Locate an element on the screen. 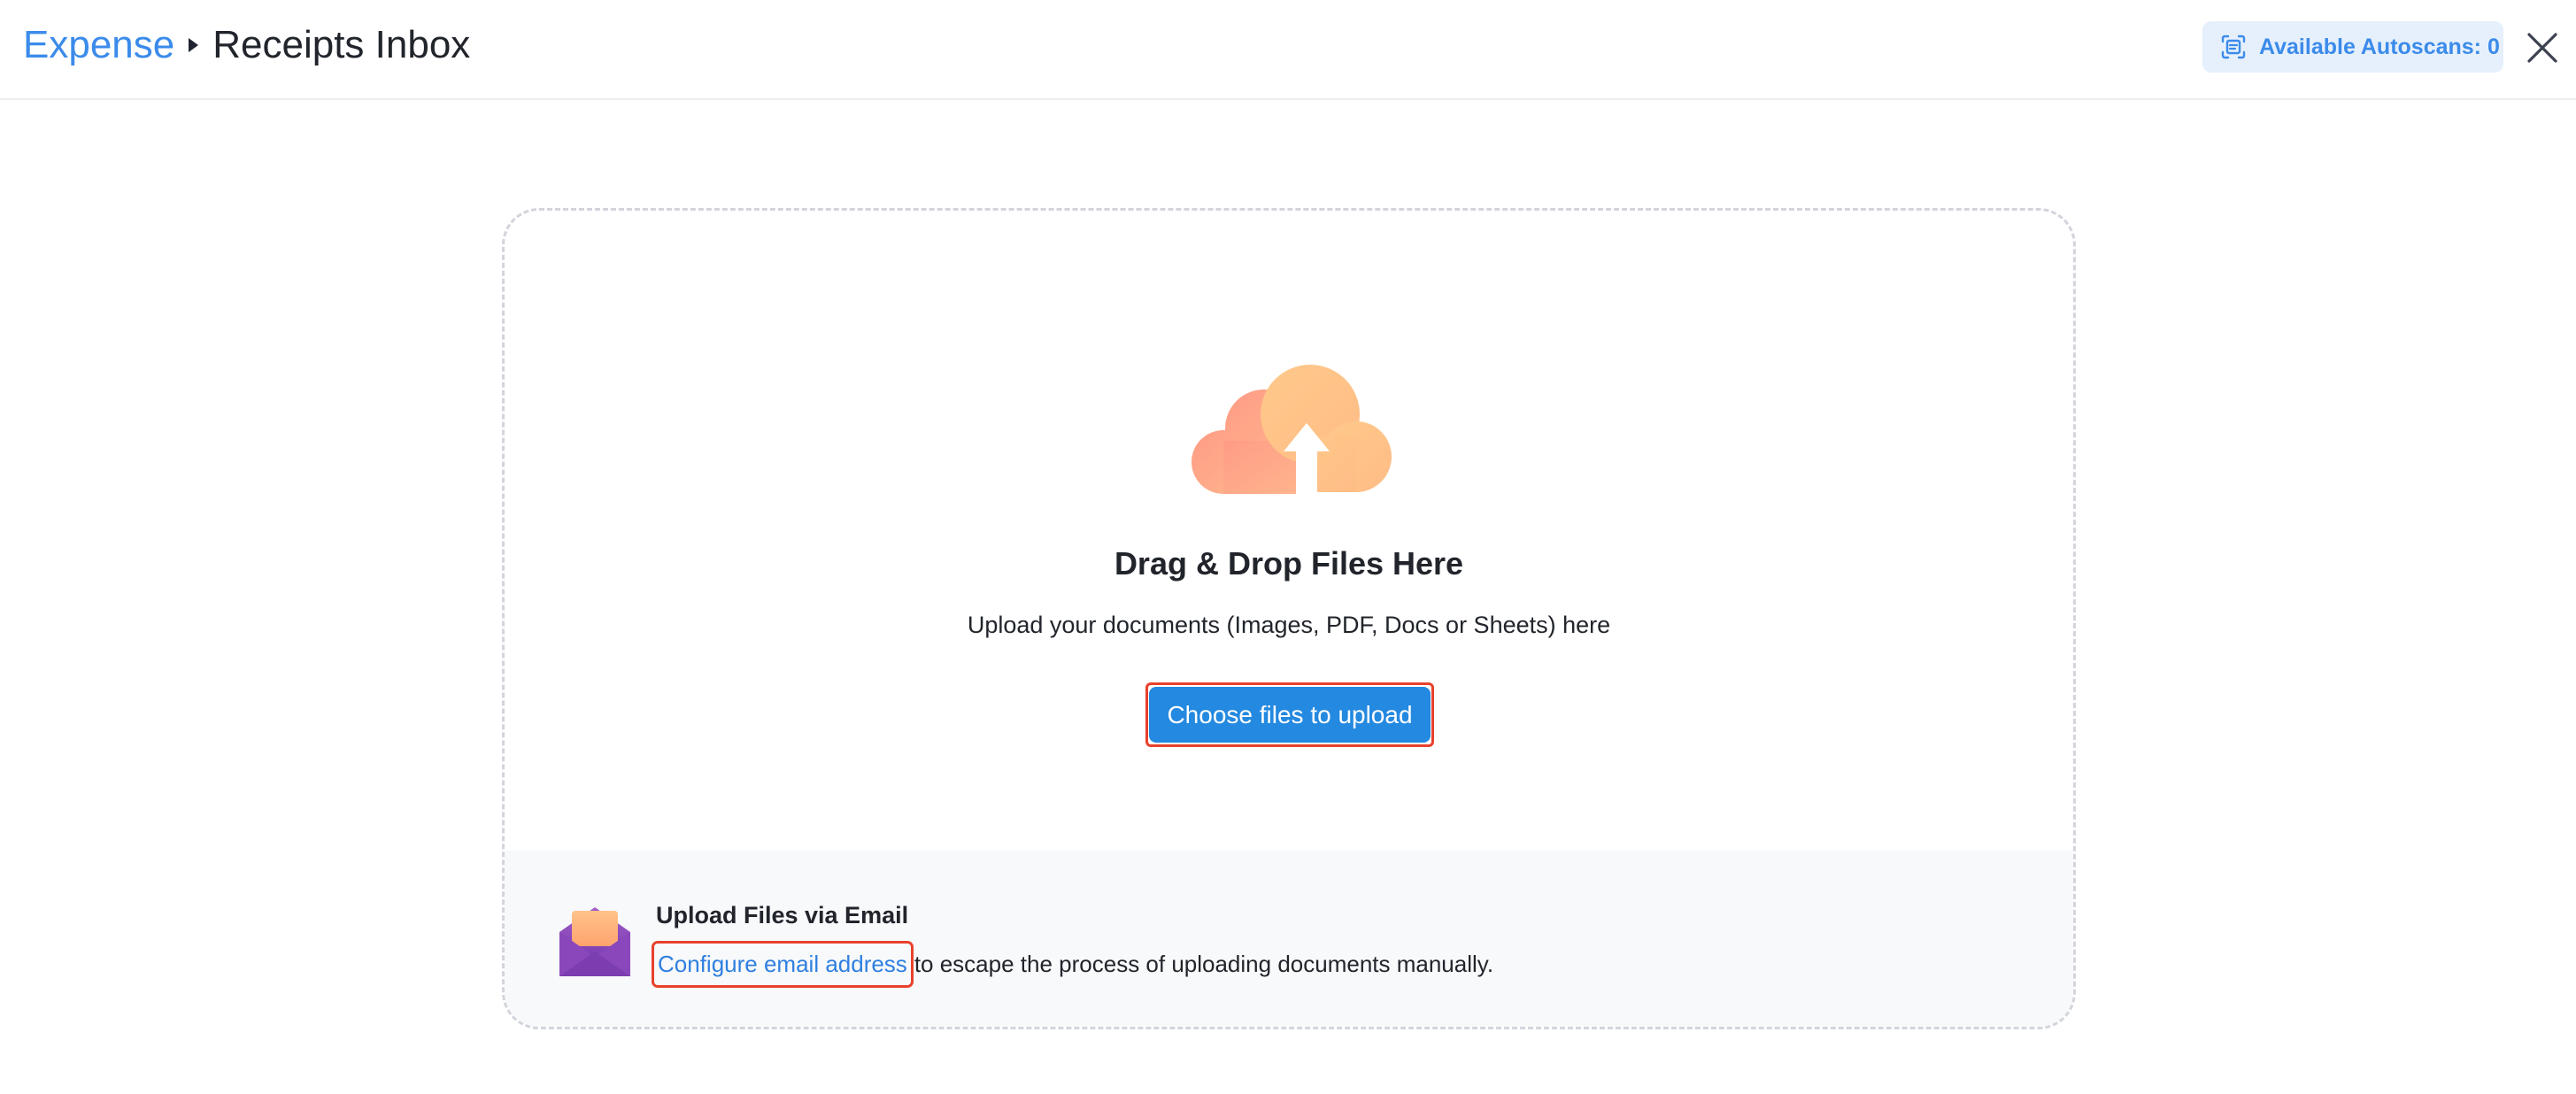 The height and width of the screenshot is (1094, 2576). configure-email-link: Configure email address is located at coordinates (783, 964).